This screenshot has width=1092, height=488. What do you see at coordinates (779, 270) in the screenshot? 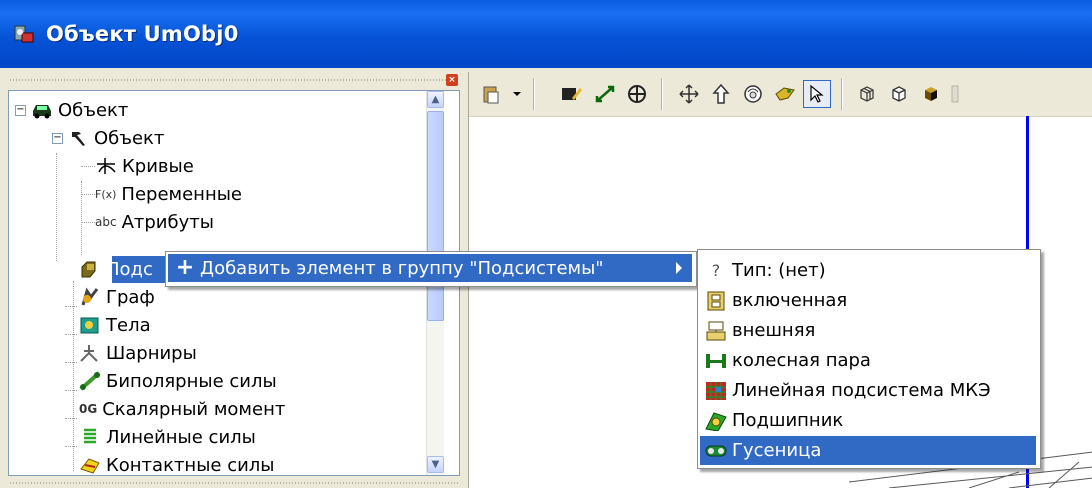
I see `submenu-item-label: Тип: (нет)` at bounding box center [779, 270].